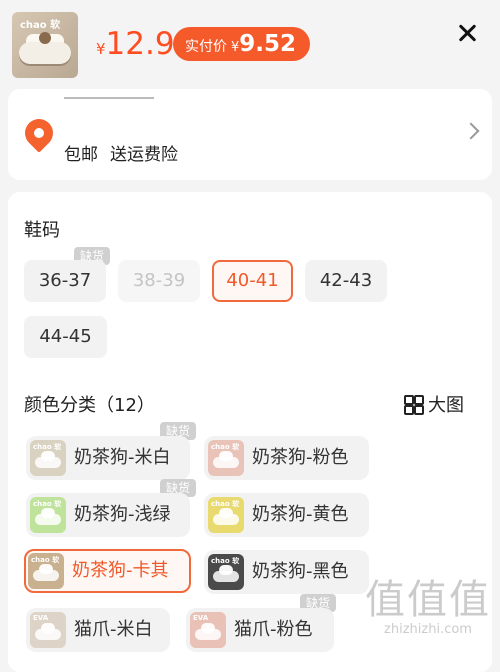  Describe the element at coordinates (122, 457) in the screenshot. I see `color-option-label: 奶茶狗-米白` at that location.